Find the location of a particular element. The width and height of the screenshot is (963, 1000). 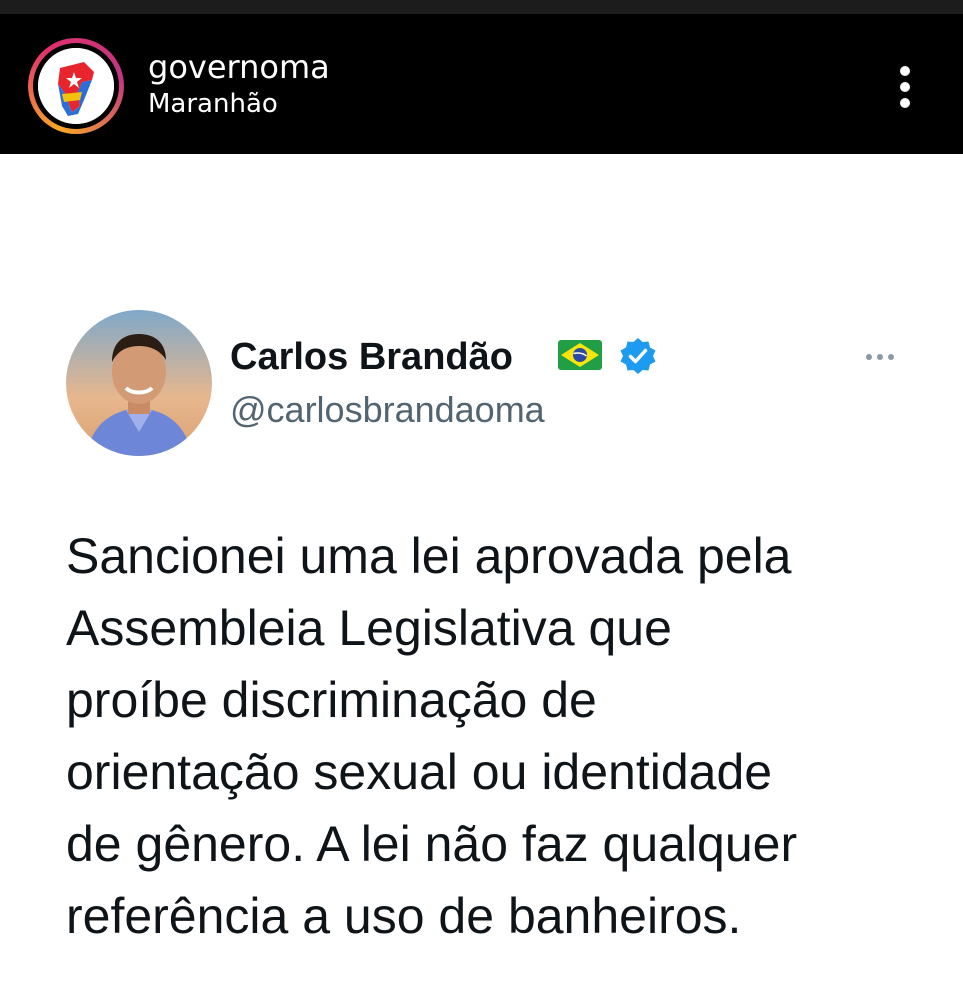

instagram-username: governoma is located at coordinates (239, 67).